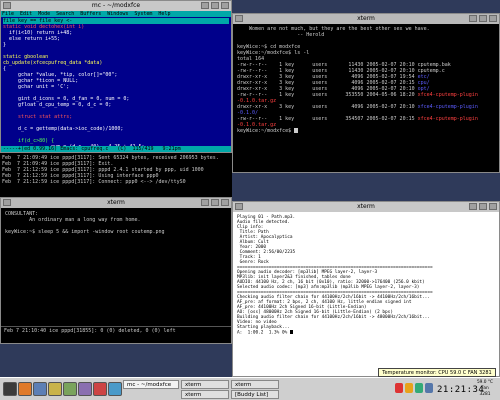 This screenshot has height=400, width=500. Describe the element at coordinates (90, 14) in the screenshot. I see `mc-menu-item: Buffers` at that location.